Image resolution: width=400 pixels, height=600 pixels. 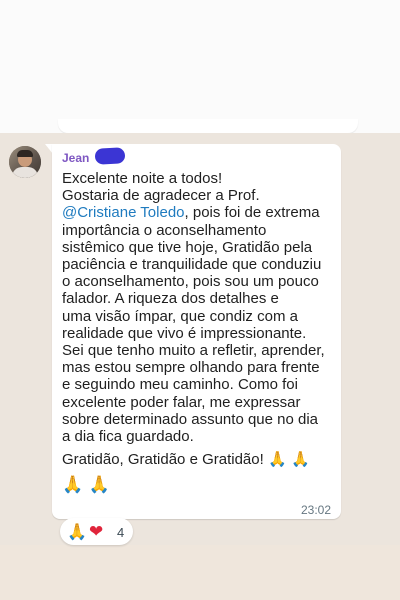 I want to click on message-line-with-mention: @Cristiane Toledo, pois foi de extrema, so click(x=199, y=212).